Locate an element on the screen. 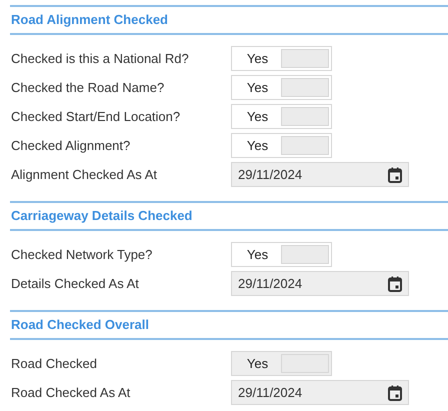  field-label: Checked Start/End Location? is located at coordinates (96, 116).